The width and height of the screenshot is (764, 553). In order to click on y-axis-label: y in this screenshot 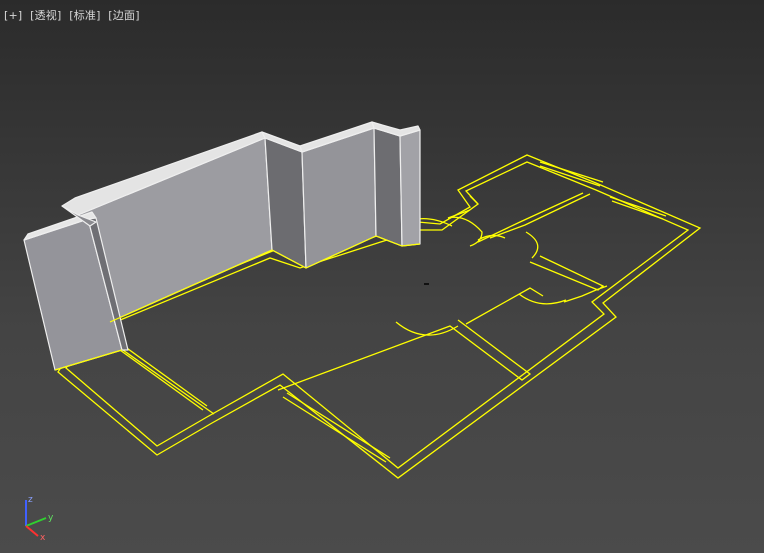, I will do `click(51, 518)`.